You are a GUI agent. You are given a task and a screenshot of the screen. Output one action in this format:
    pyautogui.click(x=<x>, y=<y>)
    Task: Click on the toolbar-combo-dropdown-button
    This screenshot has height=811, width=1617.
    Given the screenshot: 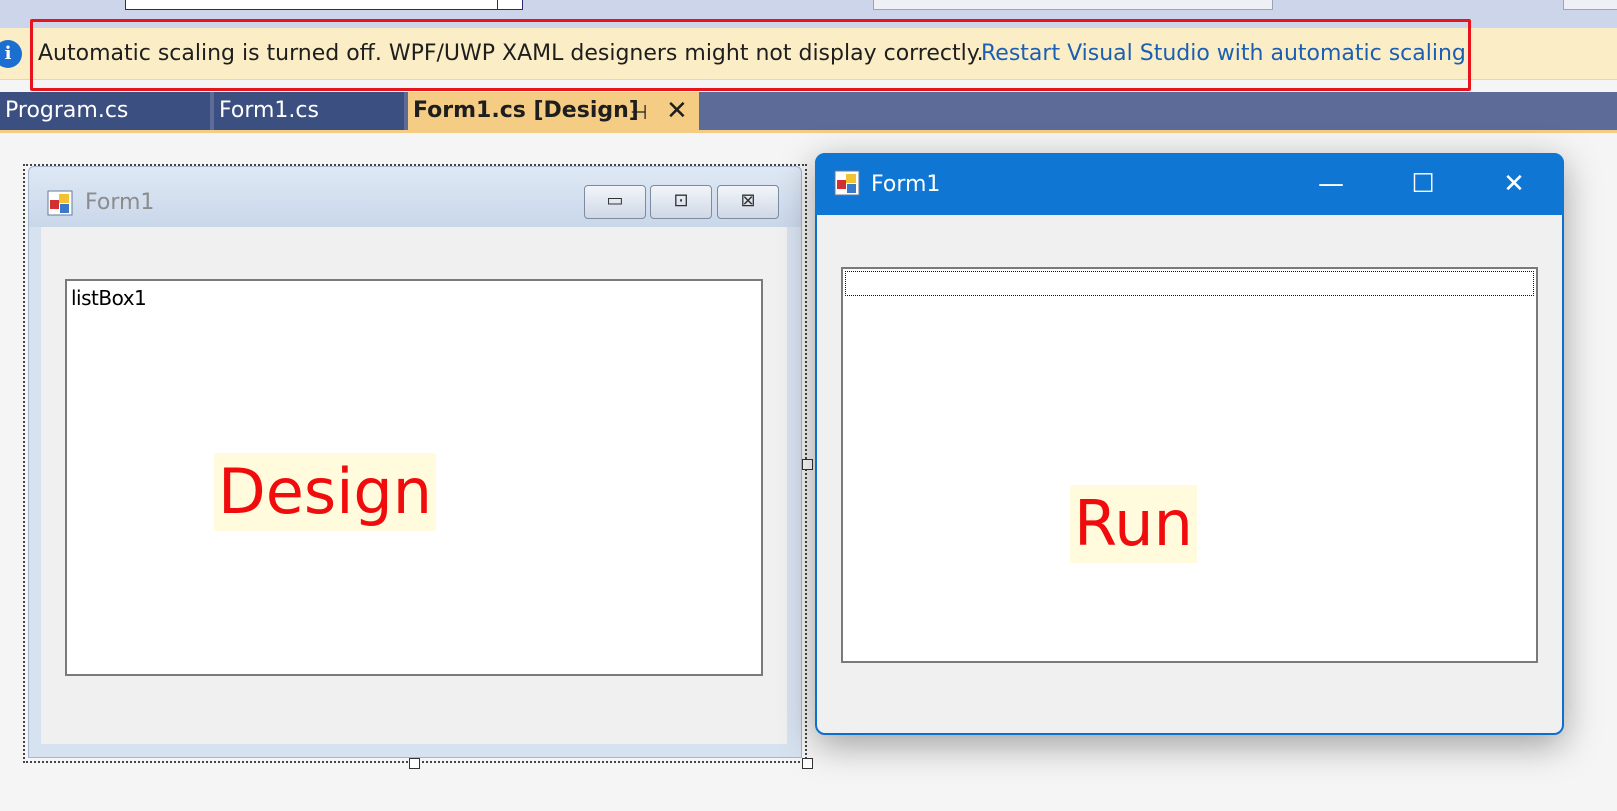 What is the action you would take?
    pyautogui.click(x=510, y=5)
    